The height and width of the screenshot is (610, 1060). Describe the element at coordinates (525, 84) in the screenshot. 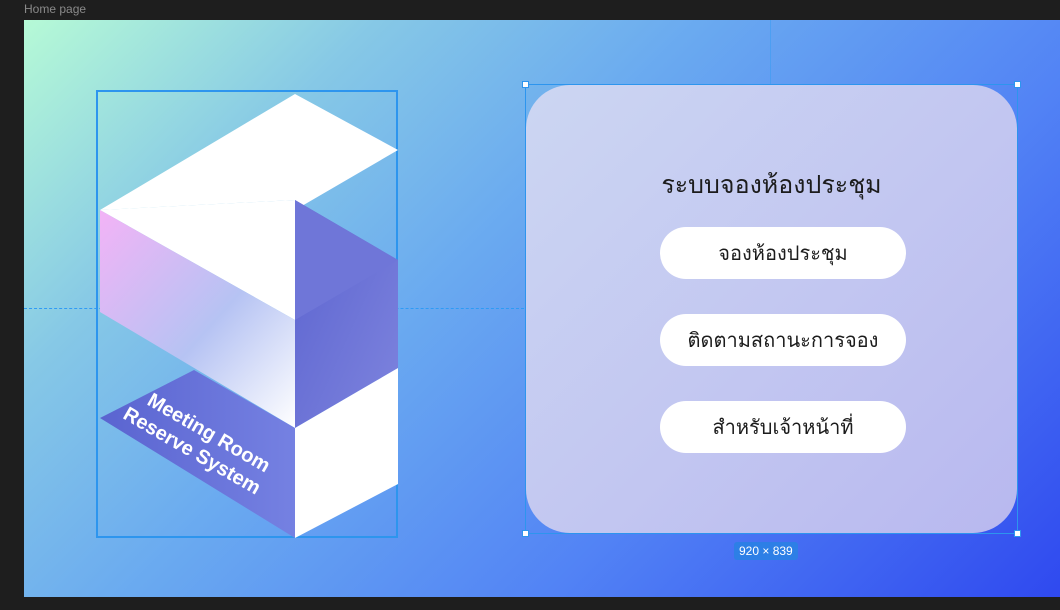

I see `resize-handle-top-left` at that location.